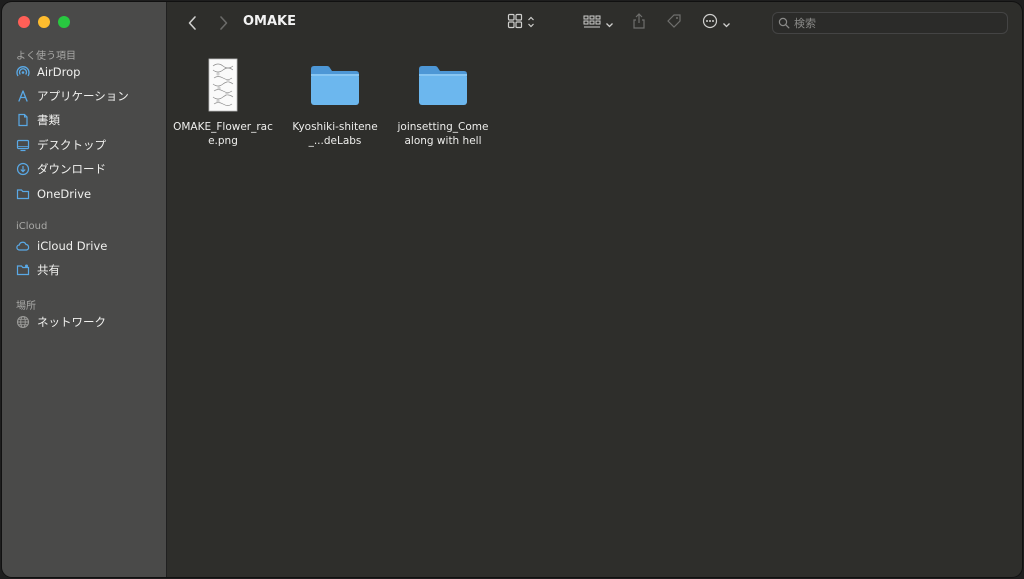  Describe the element at coordinates (46, 56) in the screenshot. I see `sidebar-section-favorites: よく使う項目` at that location.